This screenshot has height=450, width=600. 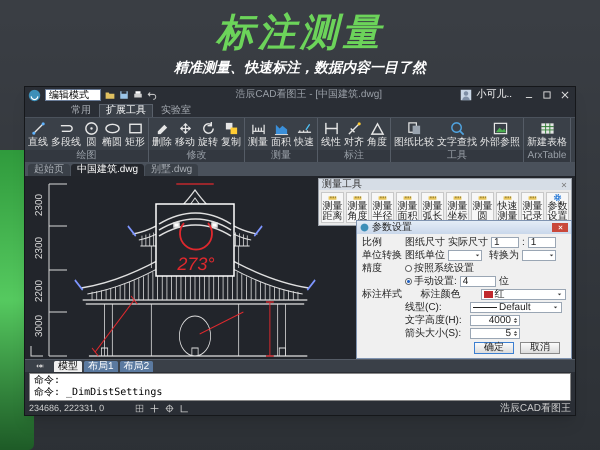 I want to click on subheadline: 精准测量、快速标注，数据内容一目了然, so click(x=300, y=67).